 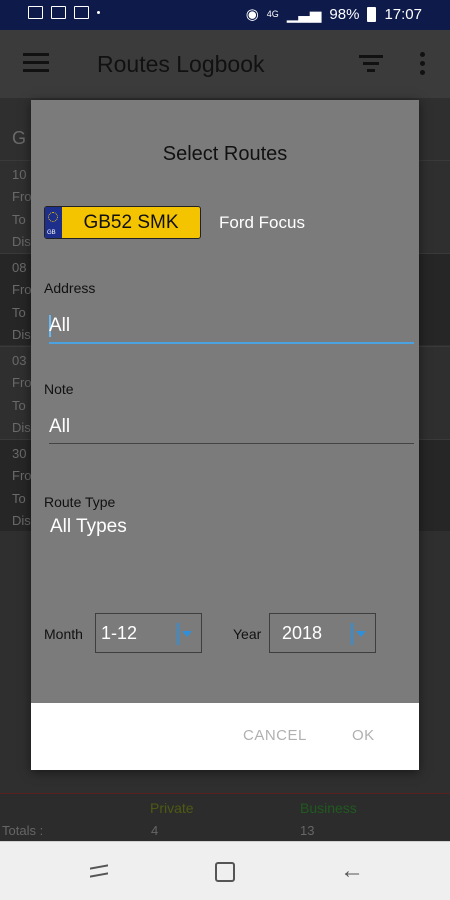 What do you see at coordinates (371, 64) in the screenshot?
I see `filter-icon` at bounding box center [371, 64].